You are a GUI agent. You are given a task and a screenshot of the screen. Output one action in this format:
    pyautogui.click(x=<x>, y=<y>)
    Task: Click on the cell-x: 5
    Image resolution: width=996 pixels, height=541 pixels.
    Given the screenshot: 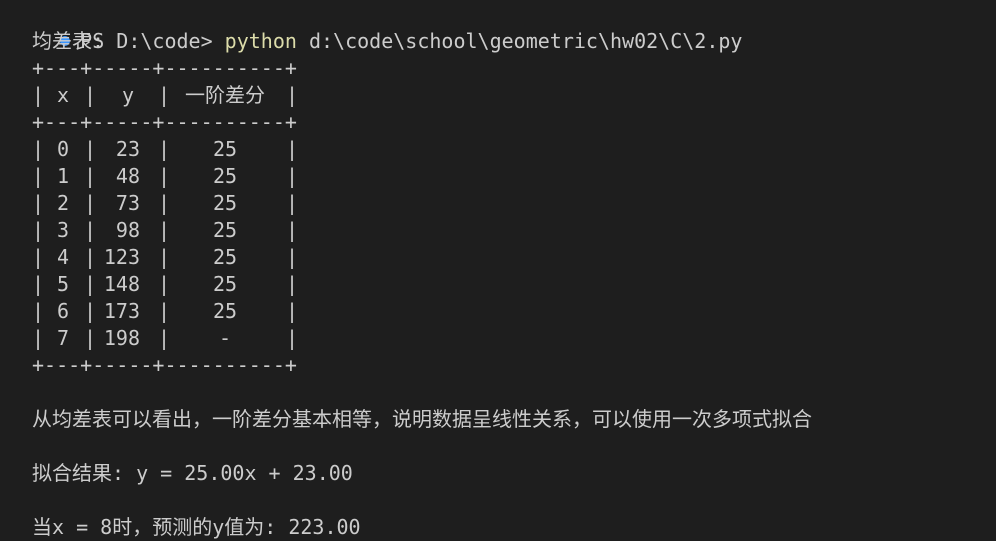 What is the action you would take?
    pyautogui.click(x=63, y=284)
    